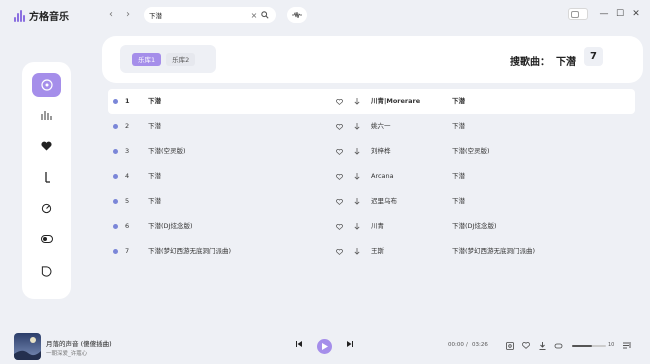 The height and width of the screenshot is (364, 650). I want to click on theme-toggle, so click(578, 14).